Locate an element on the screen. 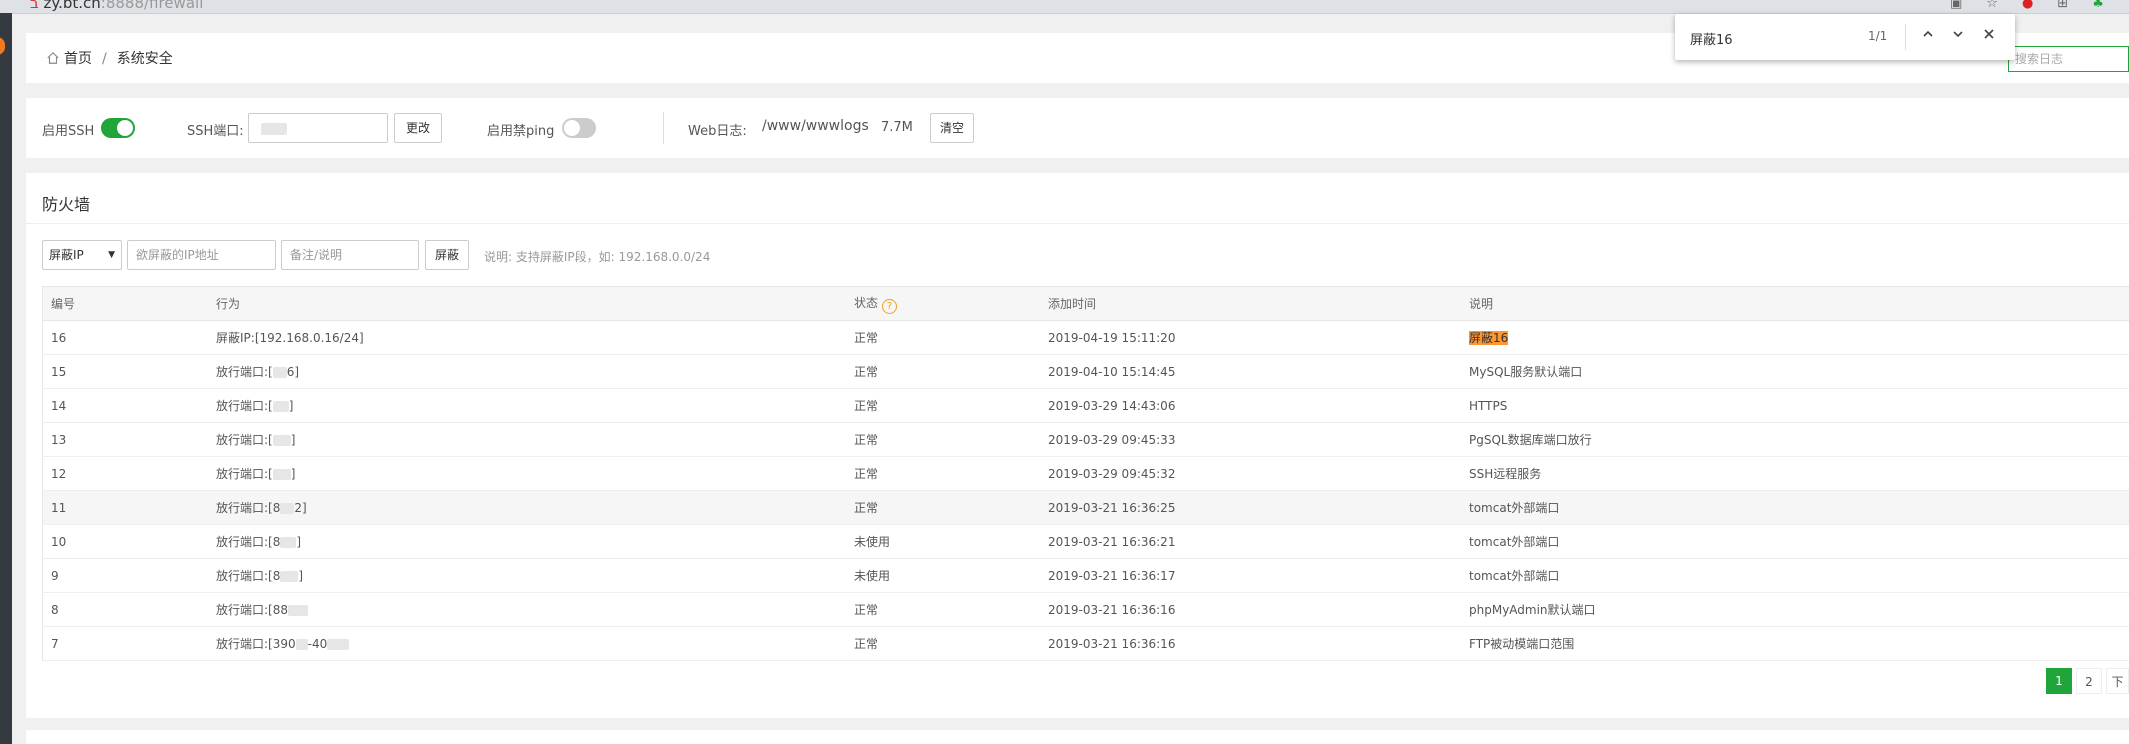 This screenshot has width=2129, height=744. row-action: 放行端口:[390 -40 is located at coordinates (527, 643).